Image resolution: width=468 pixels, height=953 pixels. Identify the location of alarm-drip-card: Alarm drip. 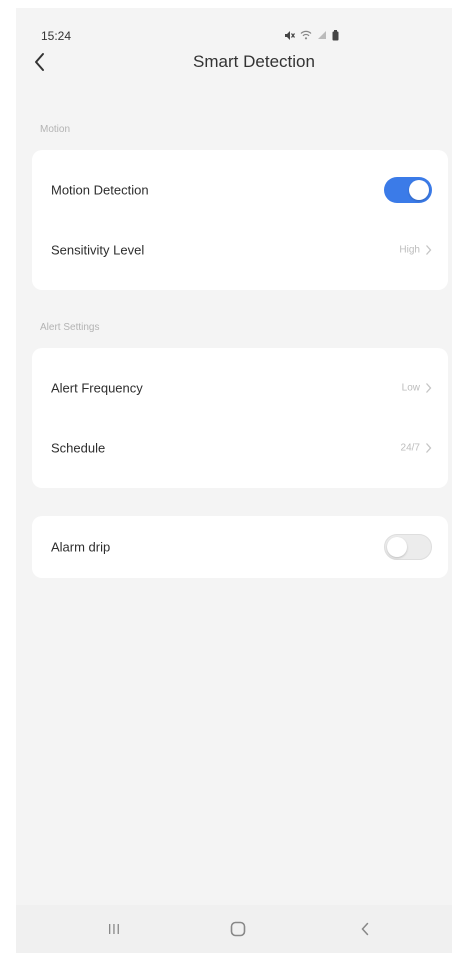
(240, 547).